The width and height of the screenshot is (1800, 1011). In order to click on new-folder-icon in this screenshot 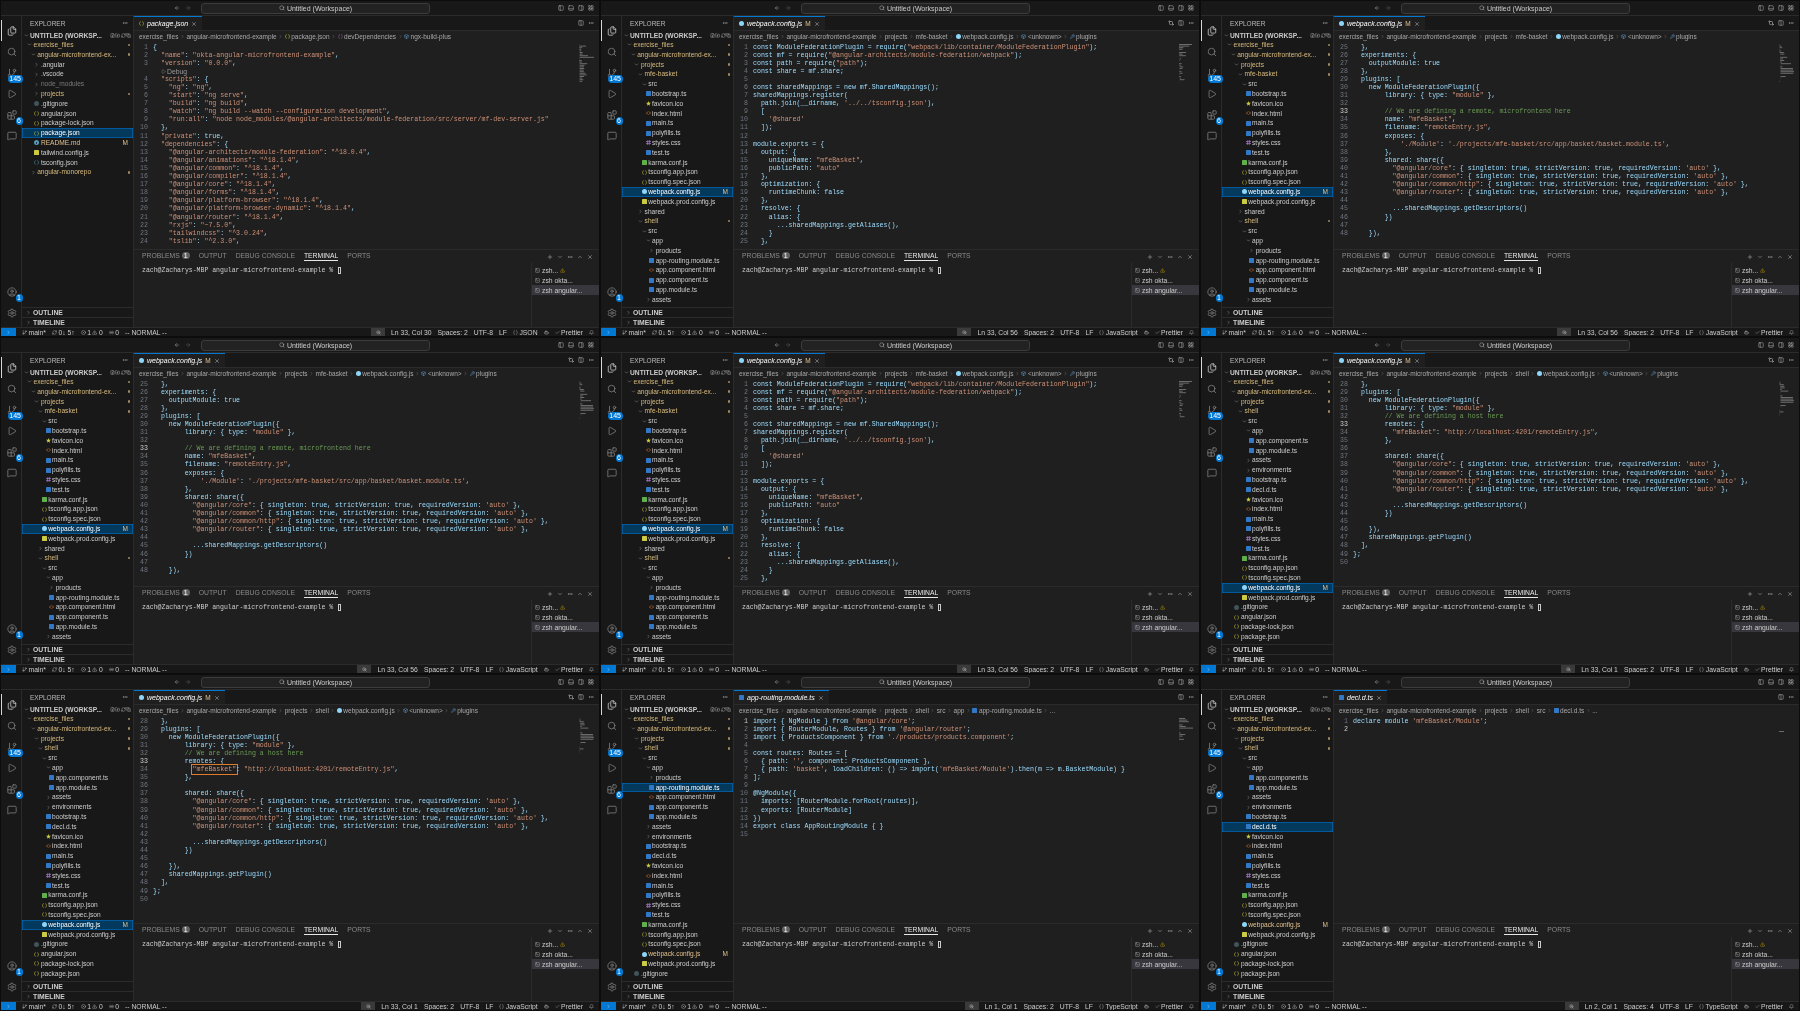, I will do `click(717, 372)`.